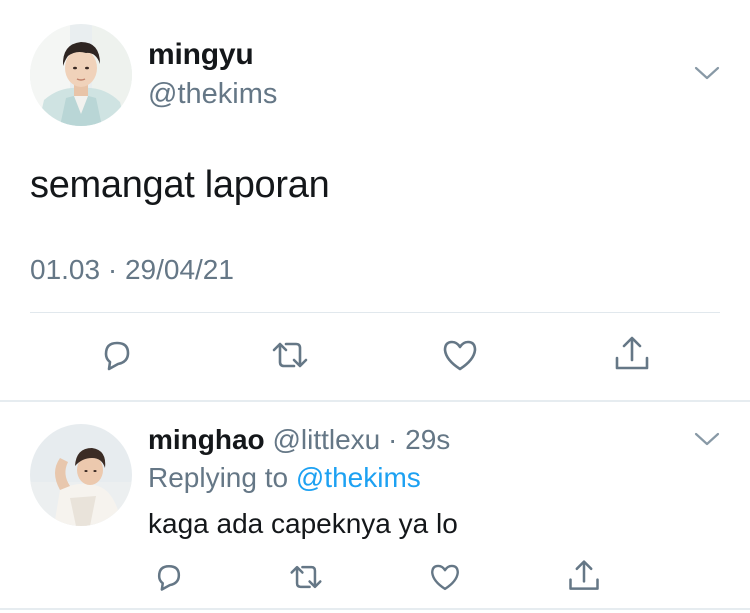  What do you see at coordinates (375, 401) in the screenshot?
I see `section-divider` at bounding box center [375, 401].